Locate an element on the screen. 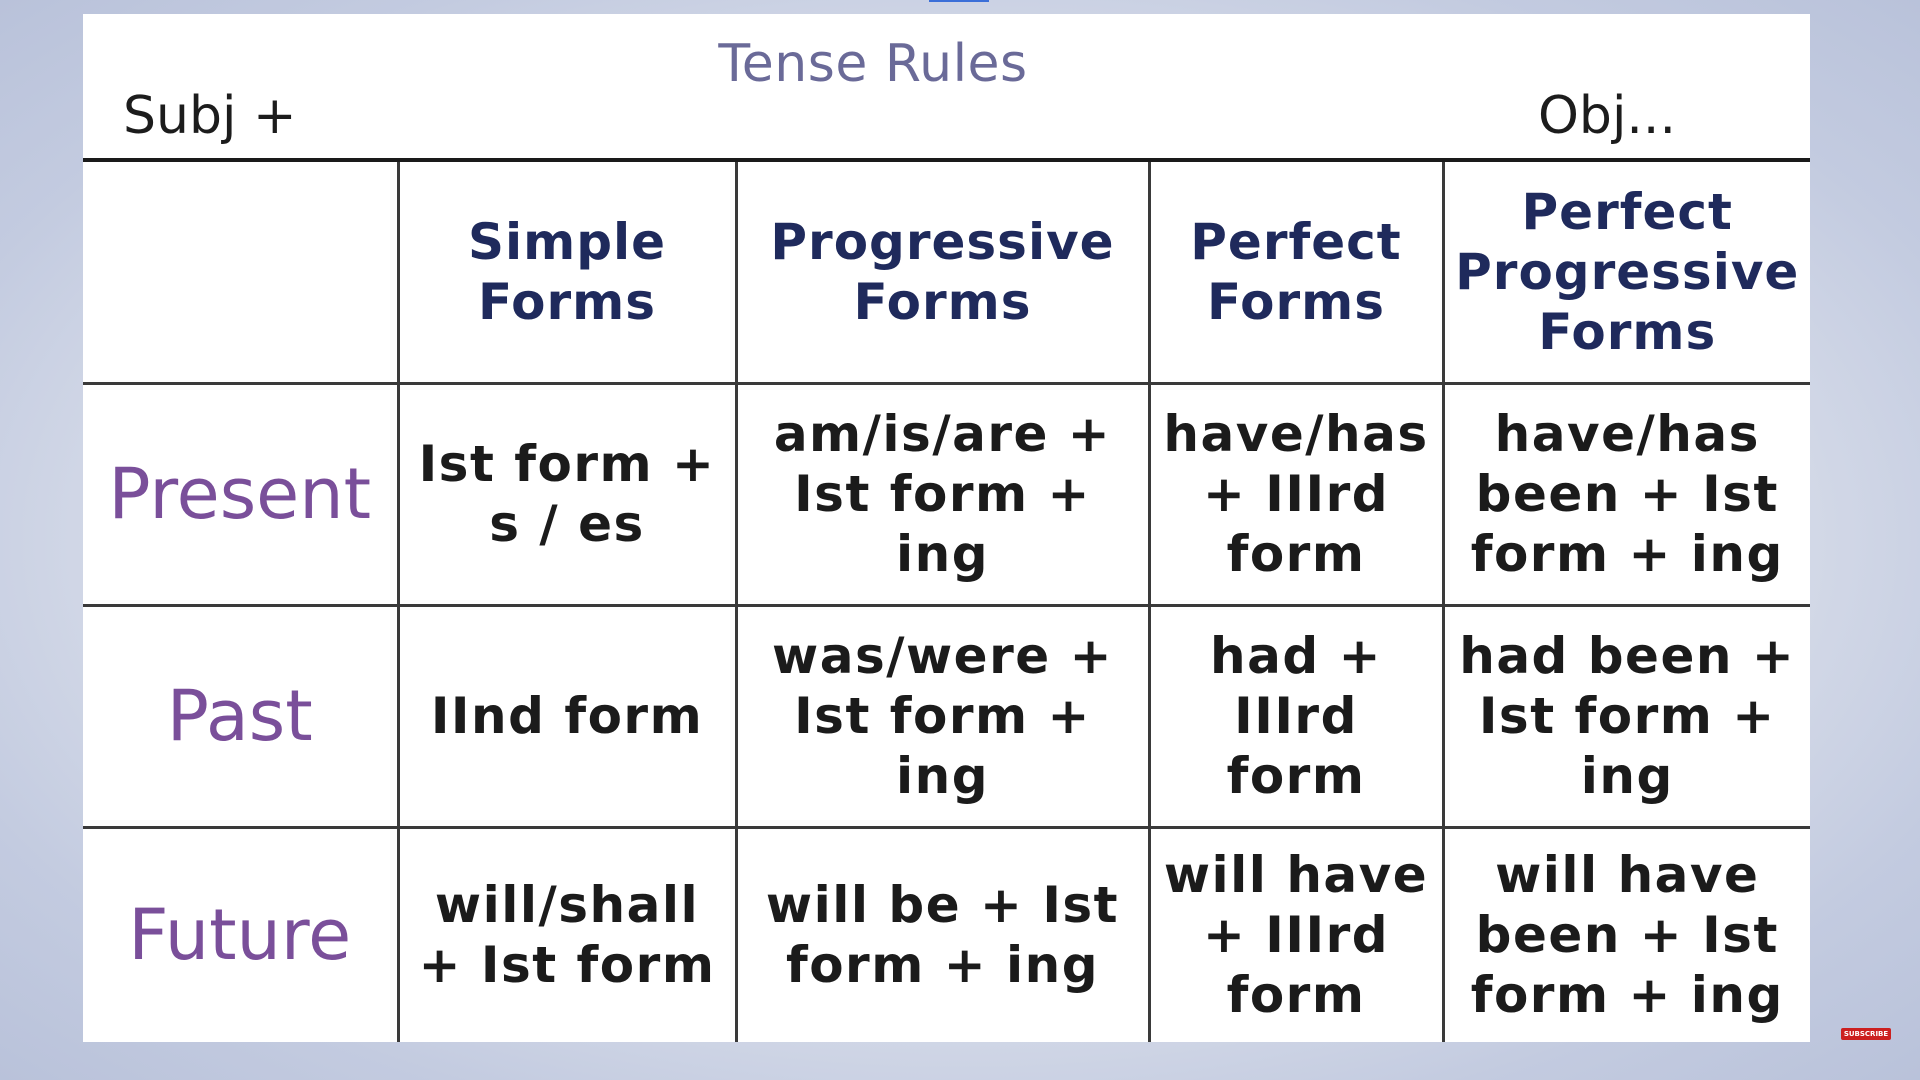 The height and width of the screenshot is (1080, 1920). corner-cell is located at coordinates (240, 272).